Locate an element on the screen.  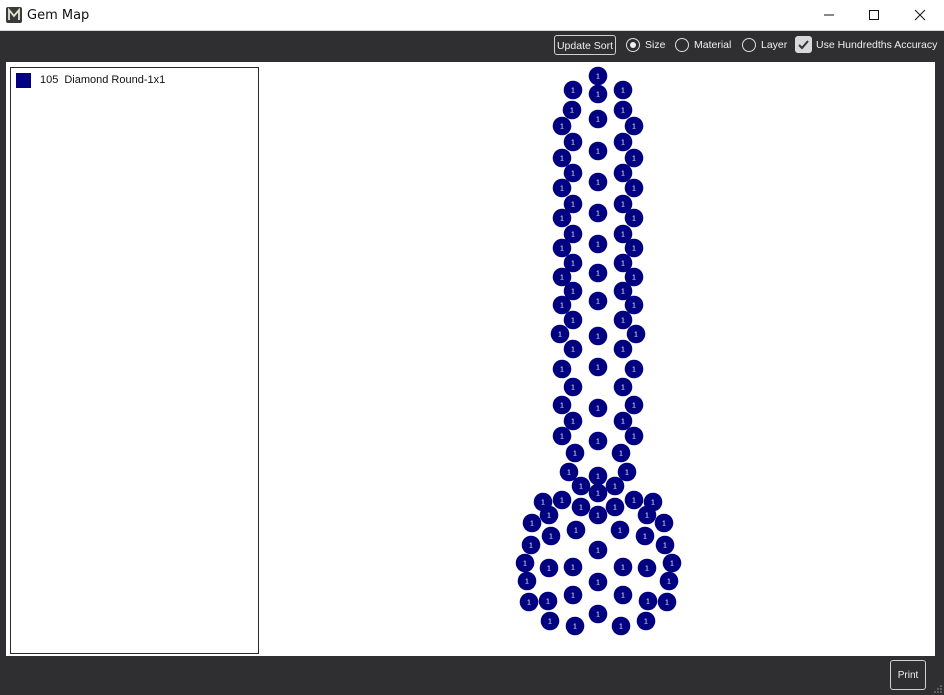
print-button: Print is located at coordinates (908, 675).